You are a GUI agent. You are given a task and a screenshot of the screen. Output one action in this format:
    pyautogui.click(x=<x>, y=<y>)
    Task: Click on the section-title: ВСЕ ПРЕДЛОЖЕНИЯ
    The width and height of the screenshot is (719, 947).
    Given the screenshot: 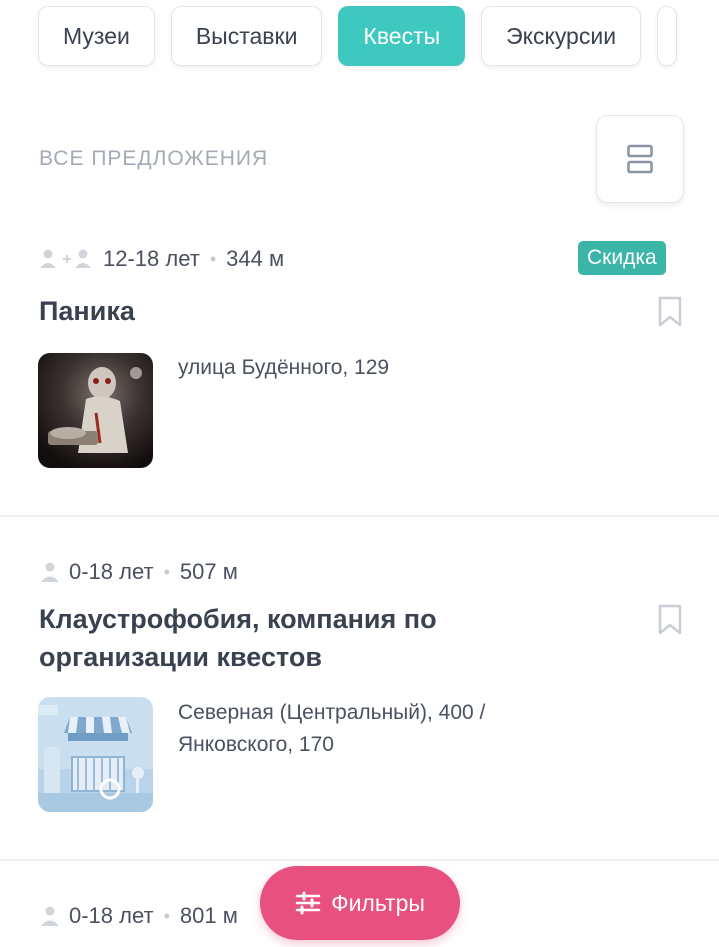 What is the action you would take?
    pyautogui.click(x=154, y=158)
    